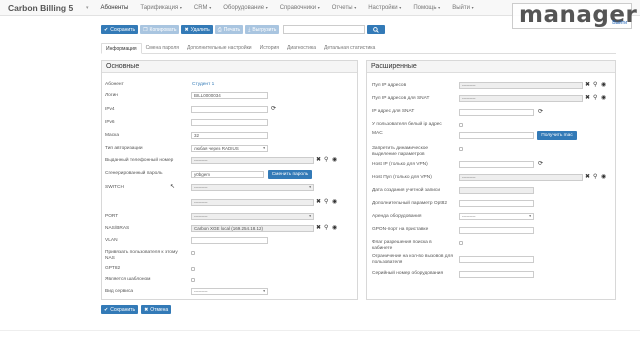 The image size is (640, 360). What do you see at coordinates (252, 187) in the screenshot?
I see `switch-select: --------- ▾` at bounding box center [252, 187].